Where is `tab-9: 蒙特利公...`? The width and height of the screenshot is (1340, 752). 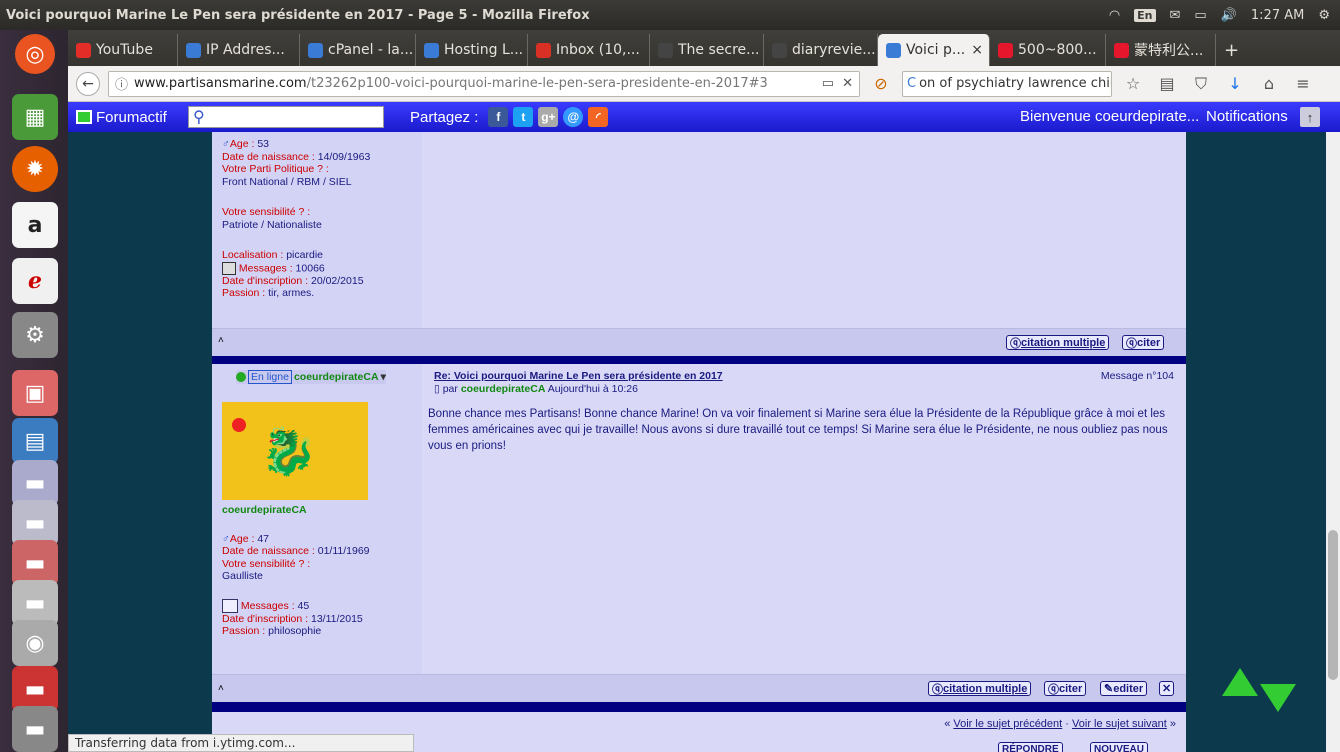 tab-9: 蒙特利公... is located at coordinates (1161, 50).